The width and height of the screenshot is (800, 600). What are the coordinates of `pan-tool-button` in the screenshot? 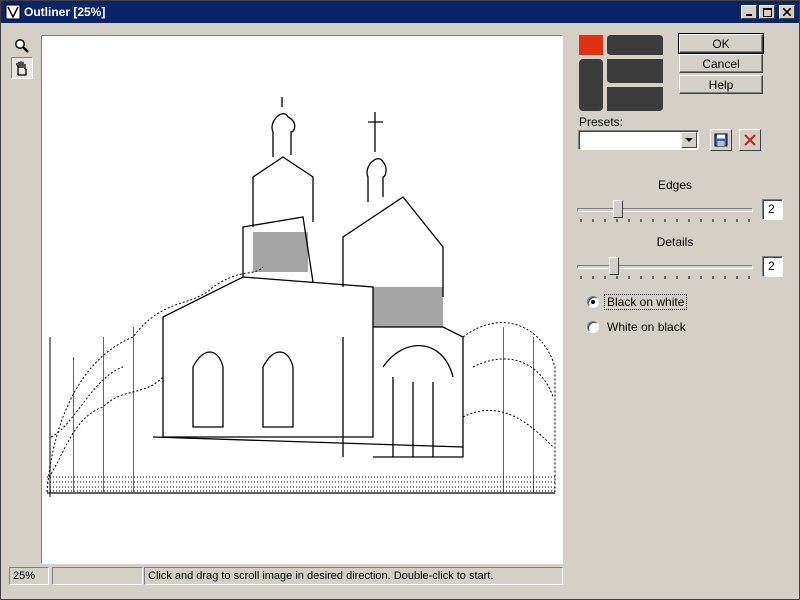 It's located at (22, 68).